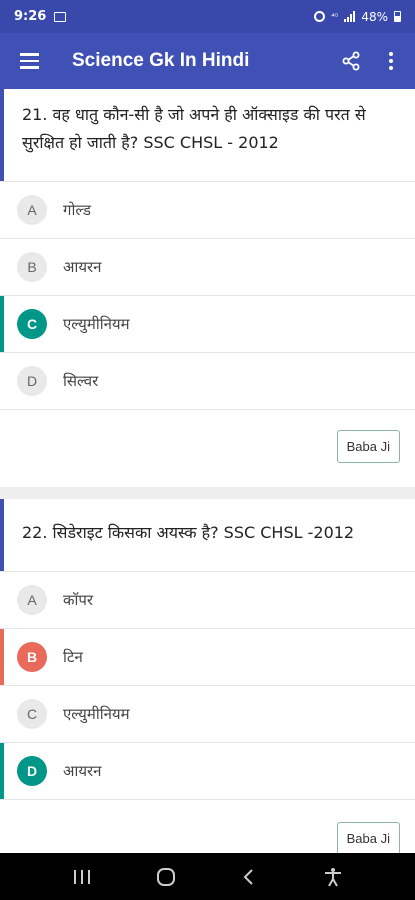  What do you see at coordinates (335, 16) in the screenshot?
I see `wifi-calling-icon: ⁴ᴳ` at bounding box center [335, 16].